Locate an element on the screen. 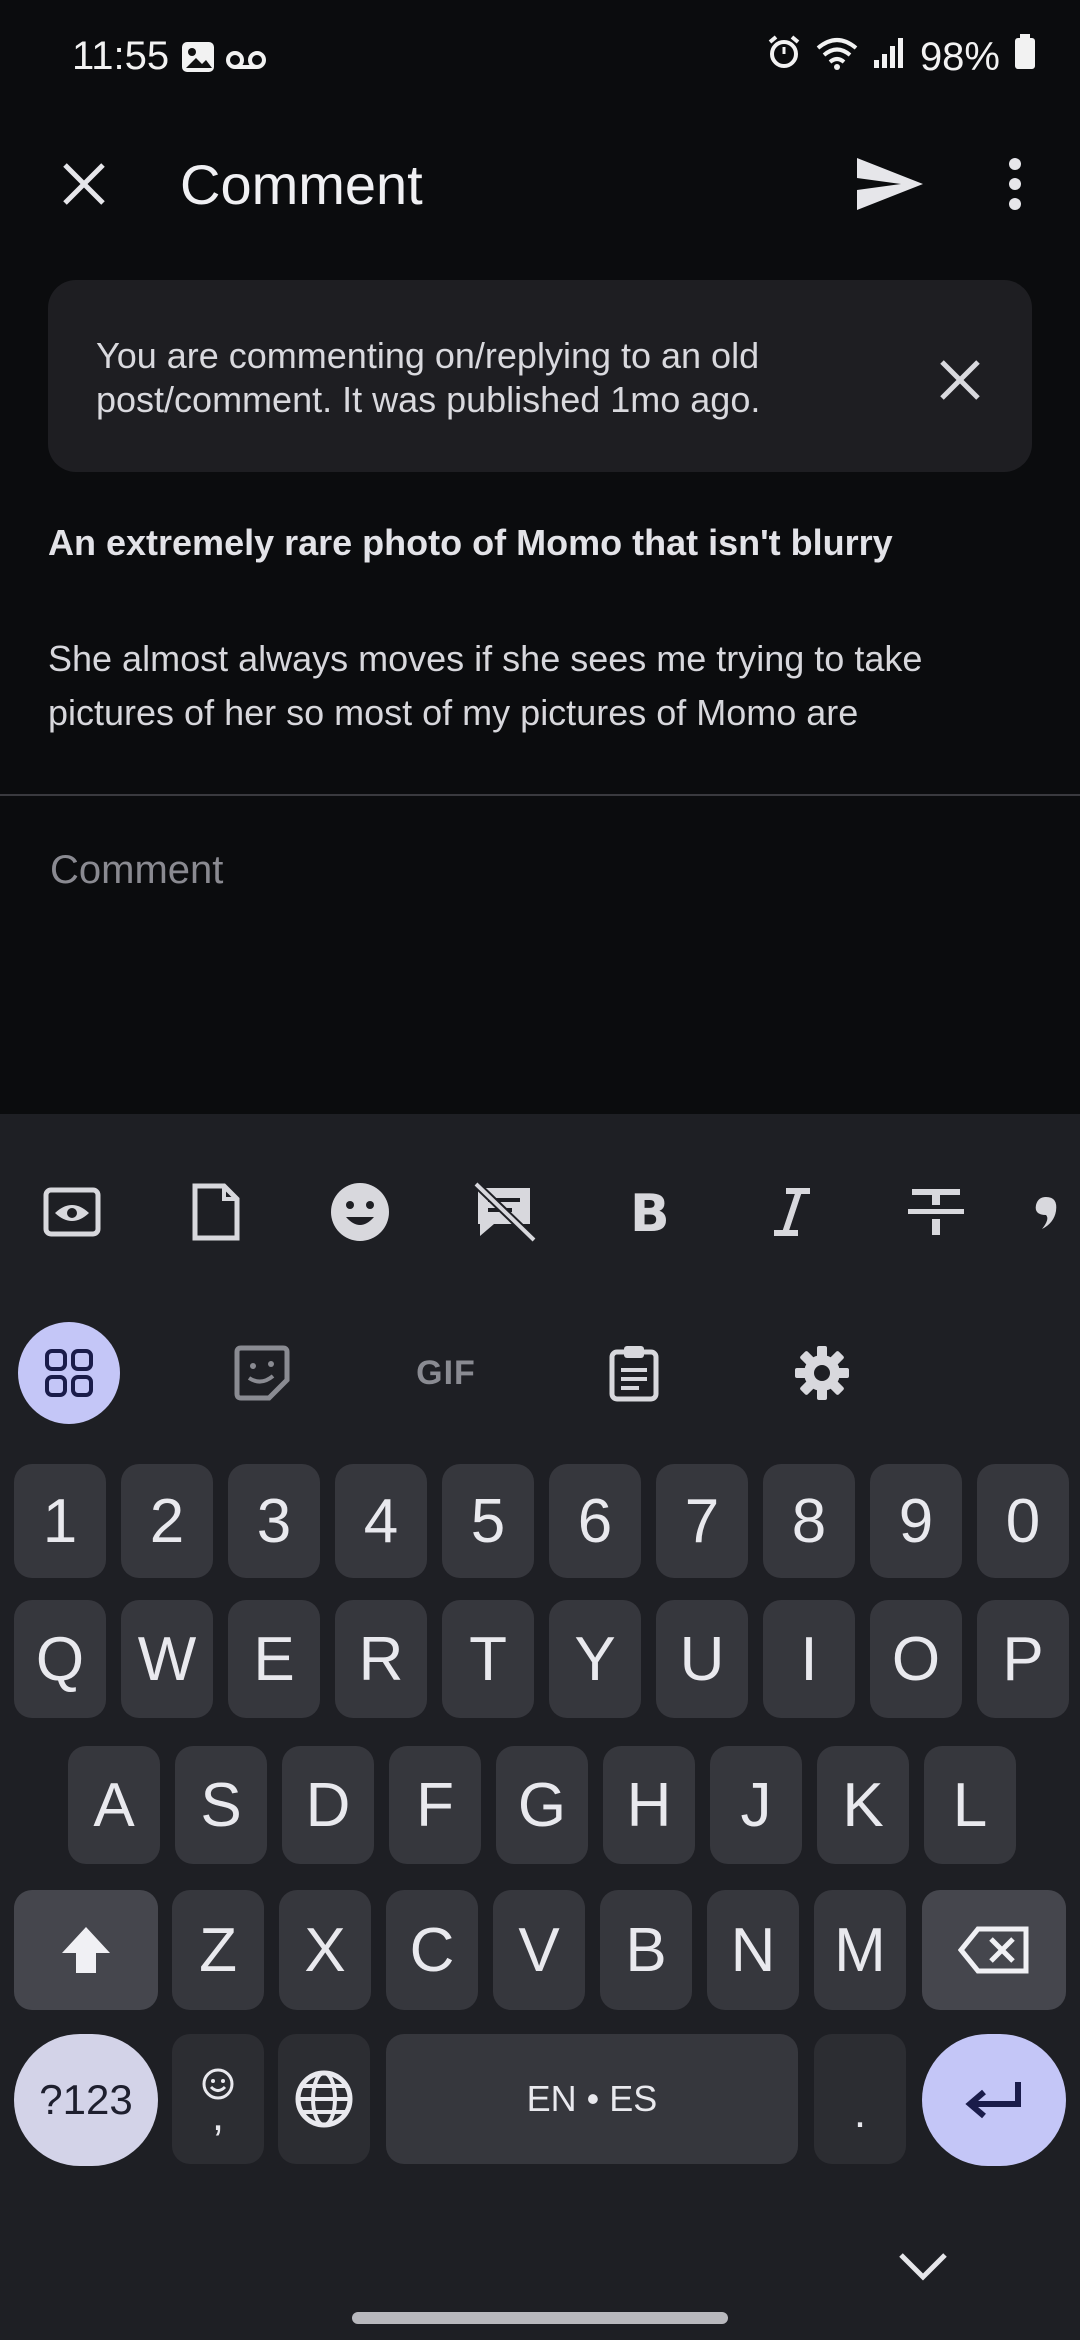  gear-icon is located at coordinates (822, 1373).